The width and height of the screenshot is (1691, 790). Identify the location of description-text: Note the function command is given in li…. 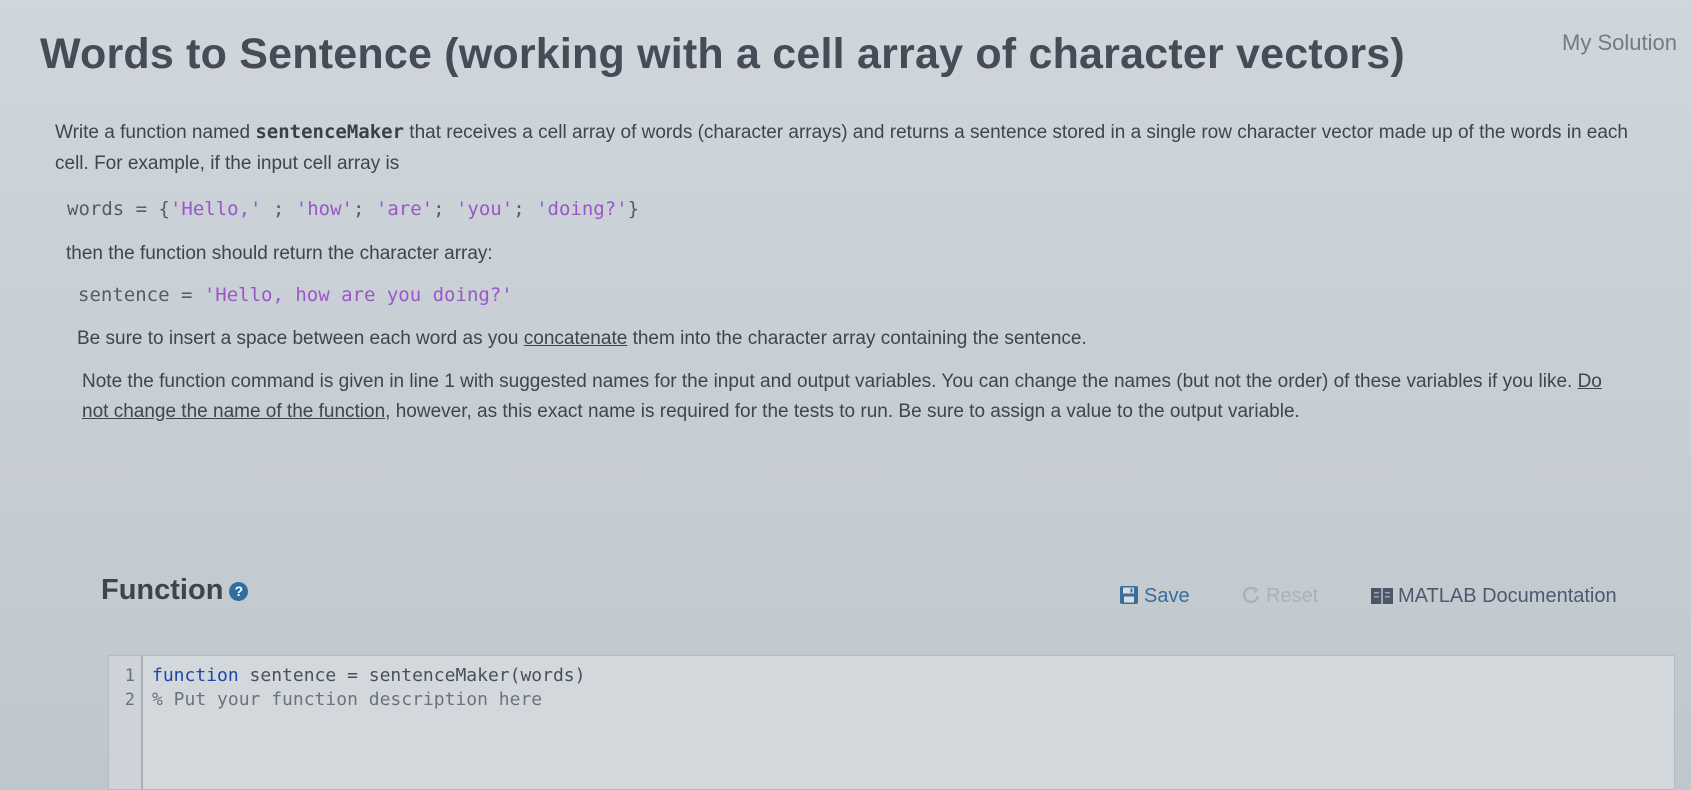
(830, 381).